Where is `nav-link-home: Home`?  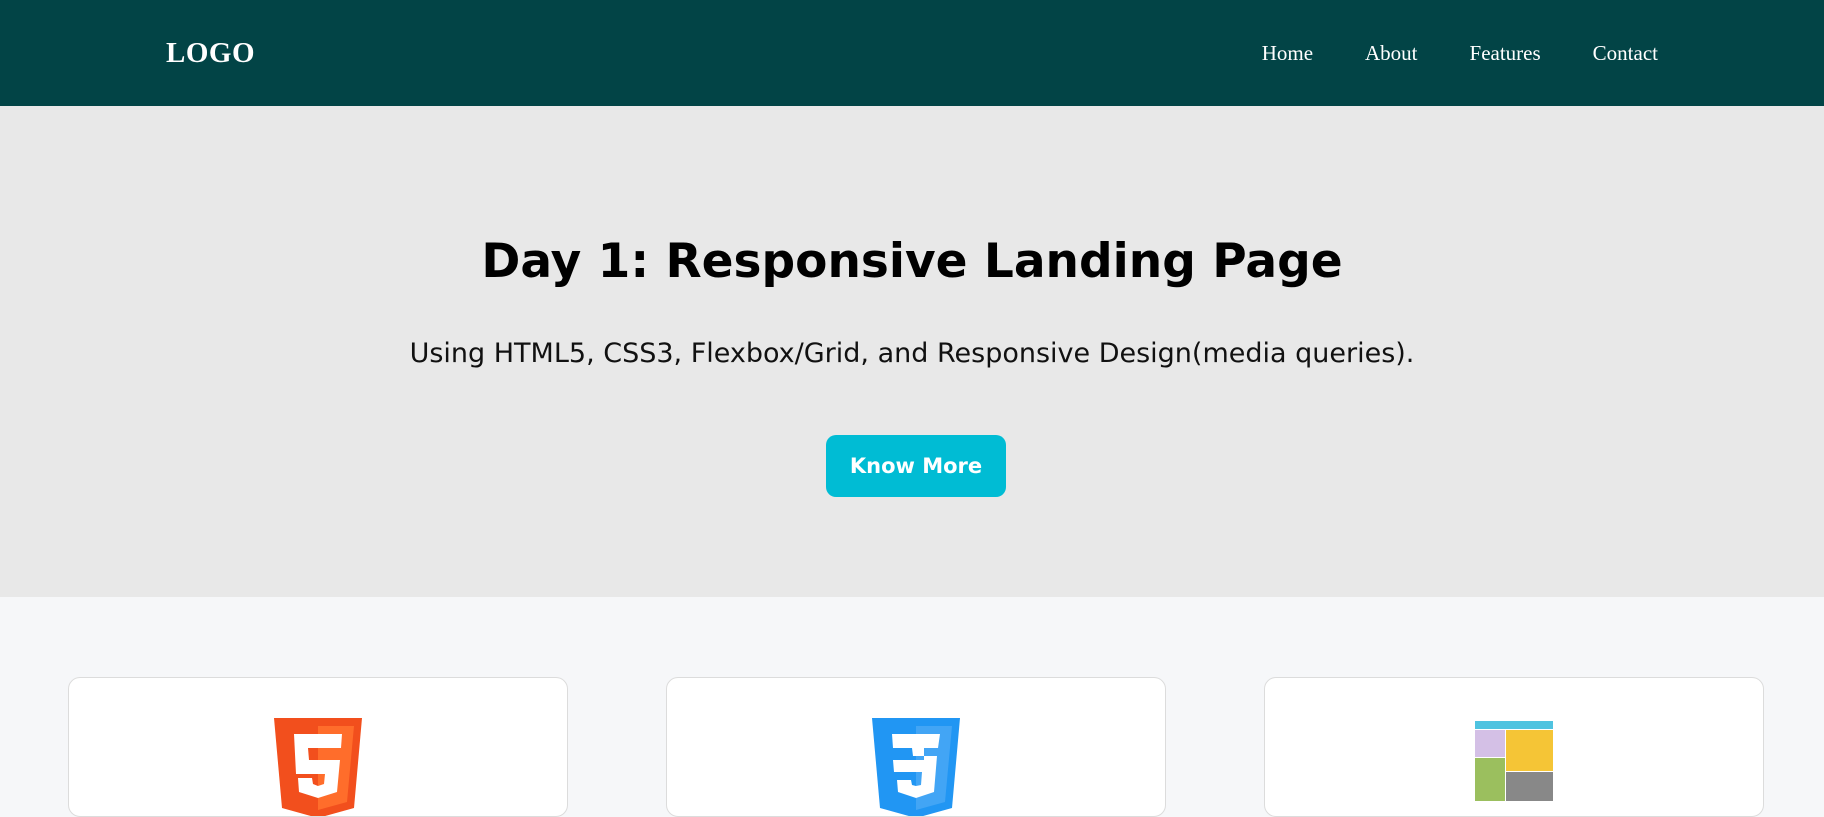
nav-link-home: Home is located at coordinates (1287, 53).